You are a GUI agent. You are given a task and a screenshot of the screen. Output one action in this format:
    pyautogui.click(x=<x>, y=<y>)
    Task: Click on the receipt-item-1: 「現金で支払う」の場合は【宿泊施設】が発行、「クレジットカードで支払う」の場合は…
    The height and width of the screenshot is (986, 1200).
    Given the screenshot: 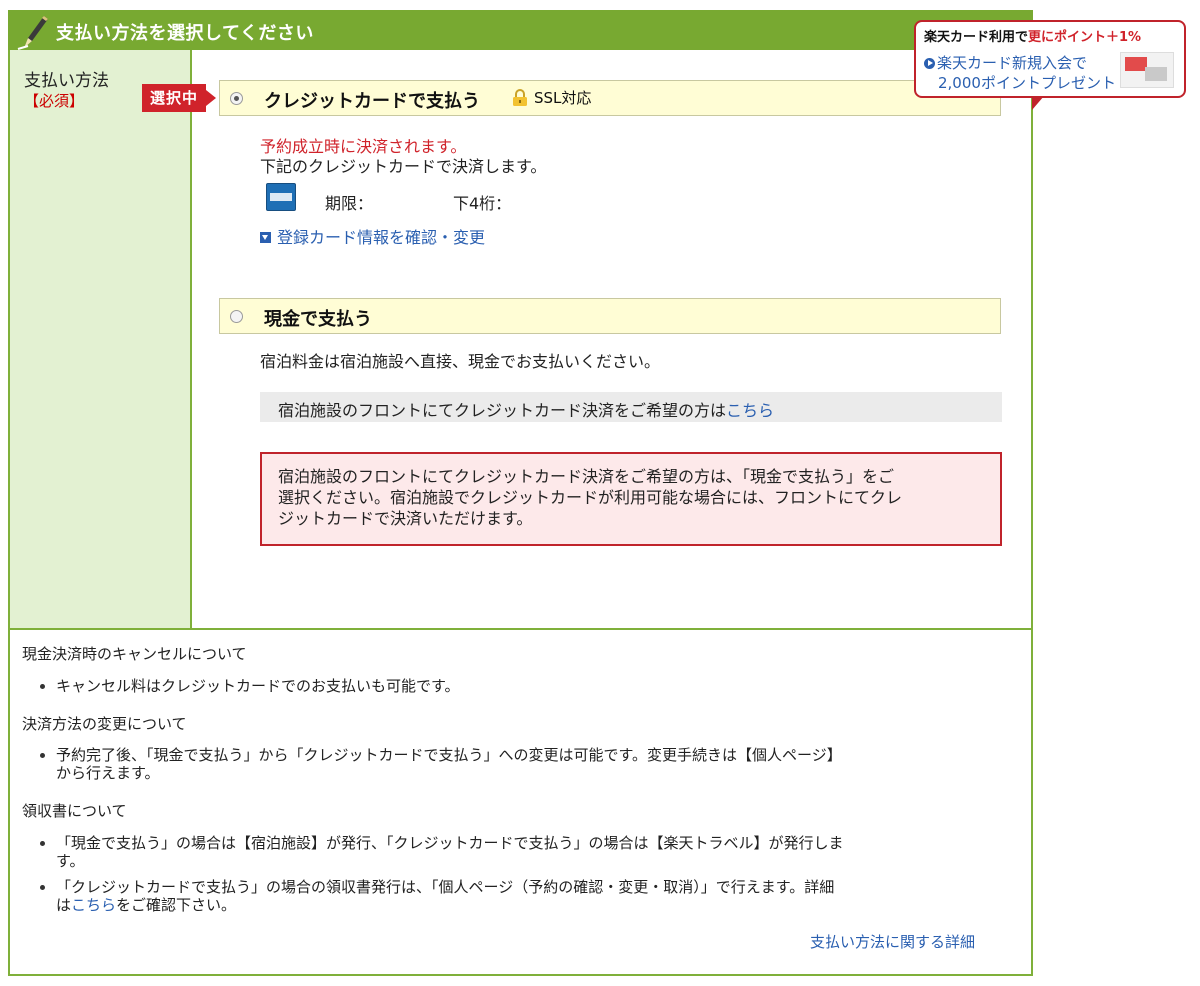 What is the action you would take?
    pyautogui.click(x=442, y=852)
    